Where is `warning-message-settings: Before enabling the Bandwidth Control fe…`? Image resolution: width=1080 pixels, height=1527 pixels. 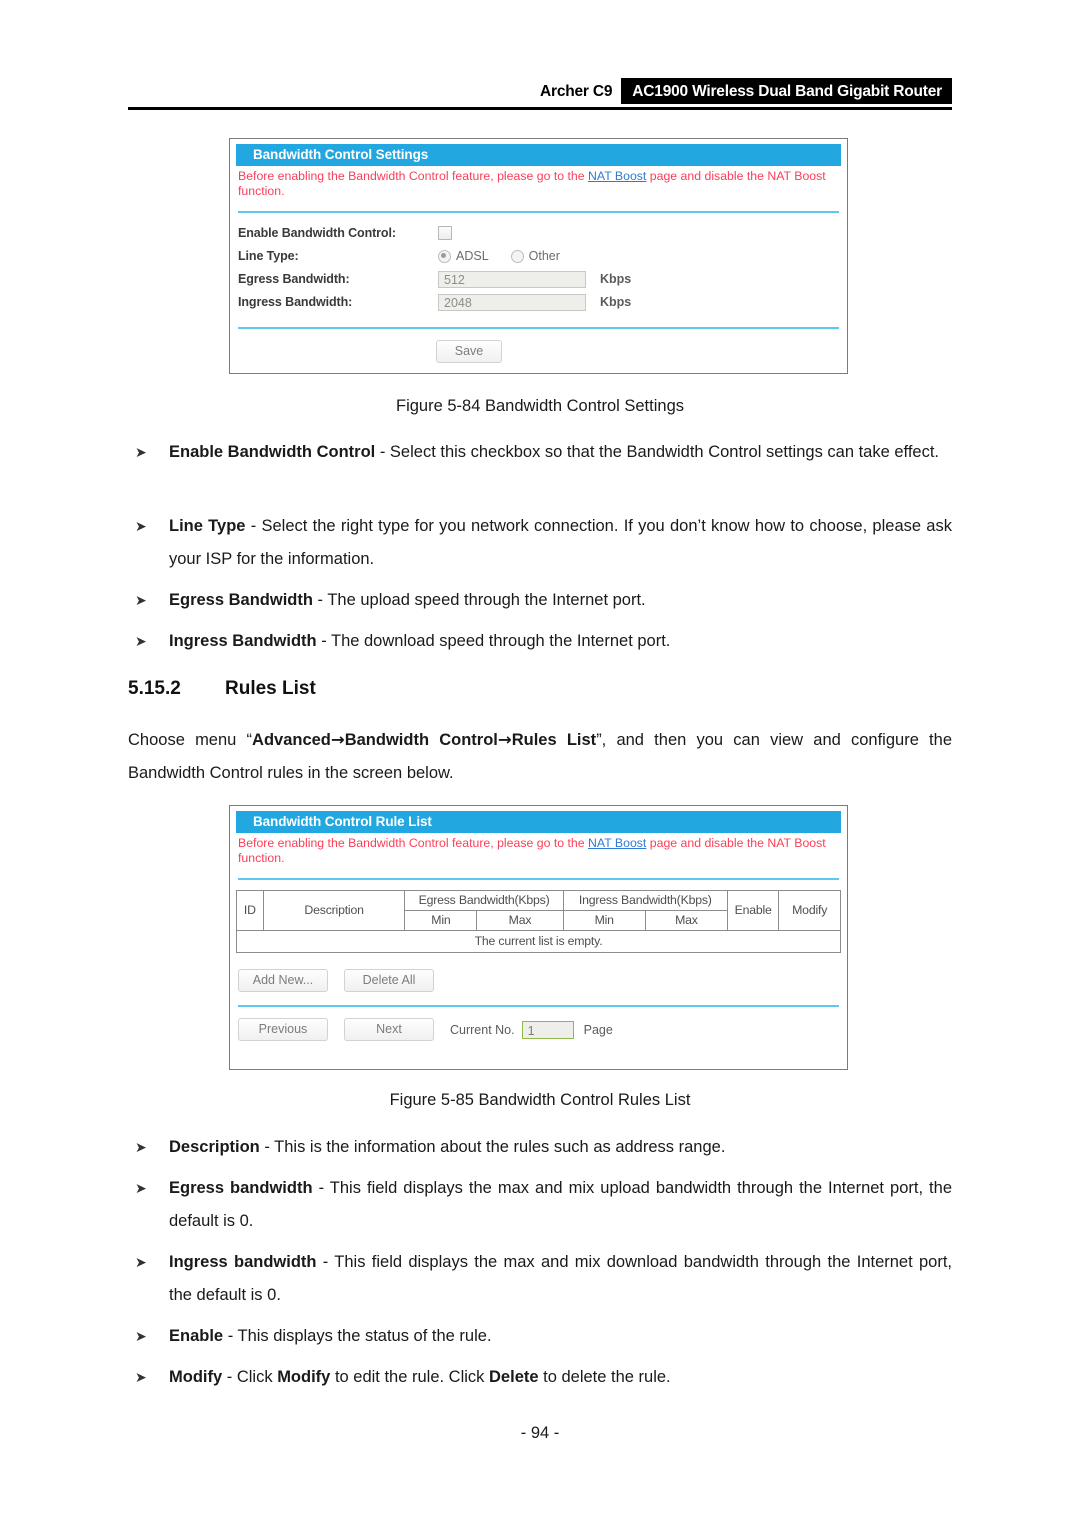
warning-message-settings: Before enabling the Bandwidth Control fe… is located at coordinates (538, 182).